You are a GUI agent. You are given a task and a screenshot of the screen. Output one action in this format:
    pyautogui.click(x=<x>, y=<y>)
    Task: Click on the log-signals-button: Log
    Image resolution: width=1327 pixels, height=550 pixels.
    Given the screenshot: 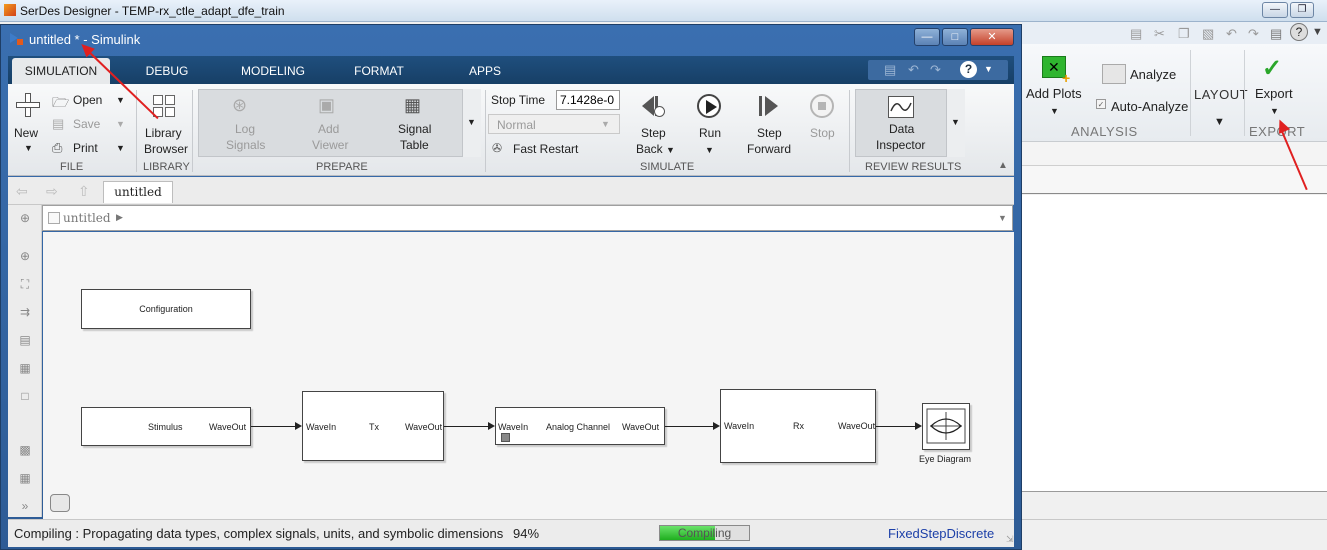 What is the action you would take?
    pyautogui.click(x=245, y=129)
    